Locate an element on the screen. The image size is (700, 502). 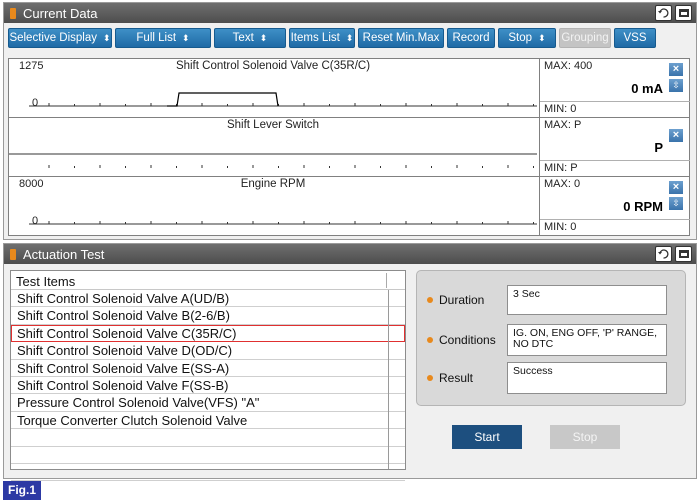
graph-info: MAX: 400 0 mA MIN: 0 × ⇳ is located at coordinates (614, 88).